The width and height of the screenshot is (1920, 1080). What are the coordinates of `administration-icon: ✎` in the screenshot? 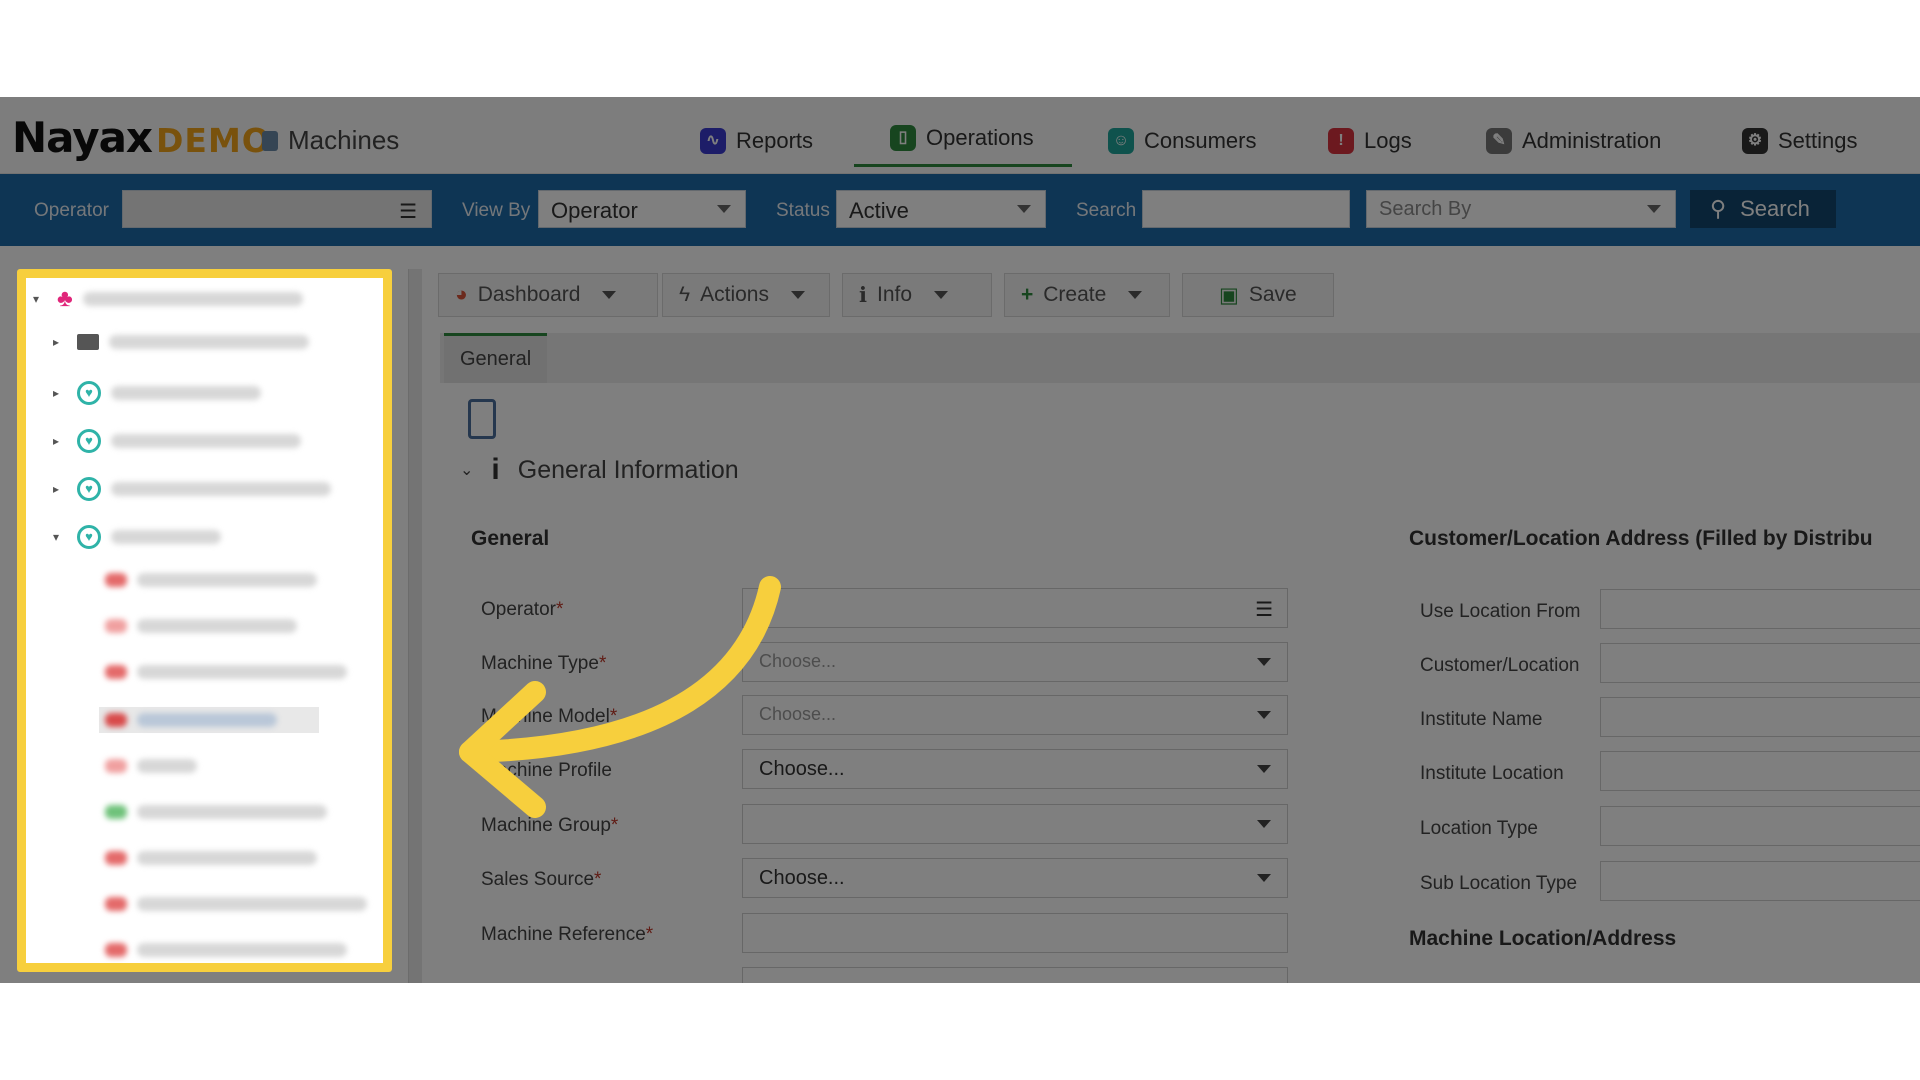 It's located at (1499, 141).